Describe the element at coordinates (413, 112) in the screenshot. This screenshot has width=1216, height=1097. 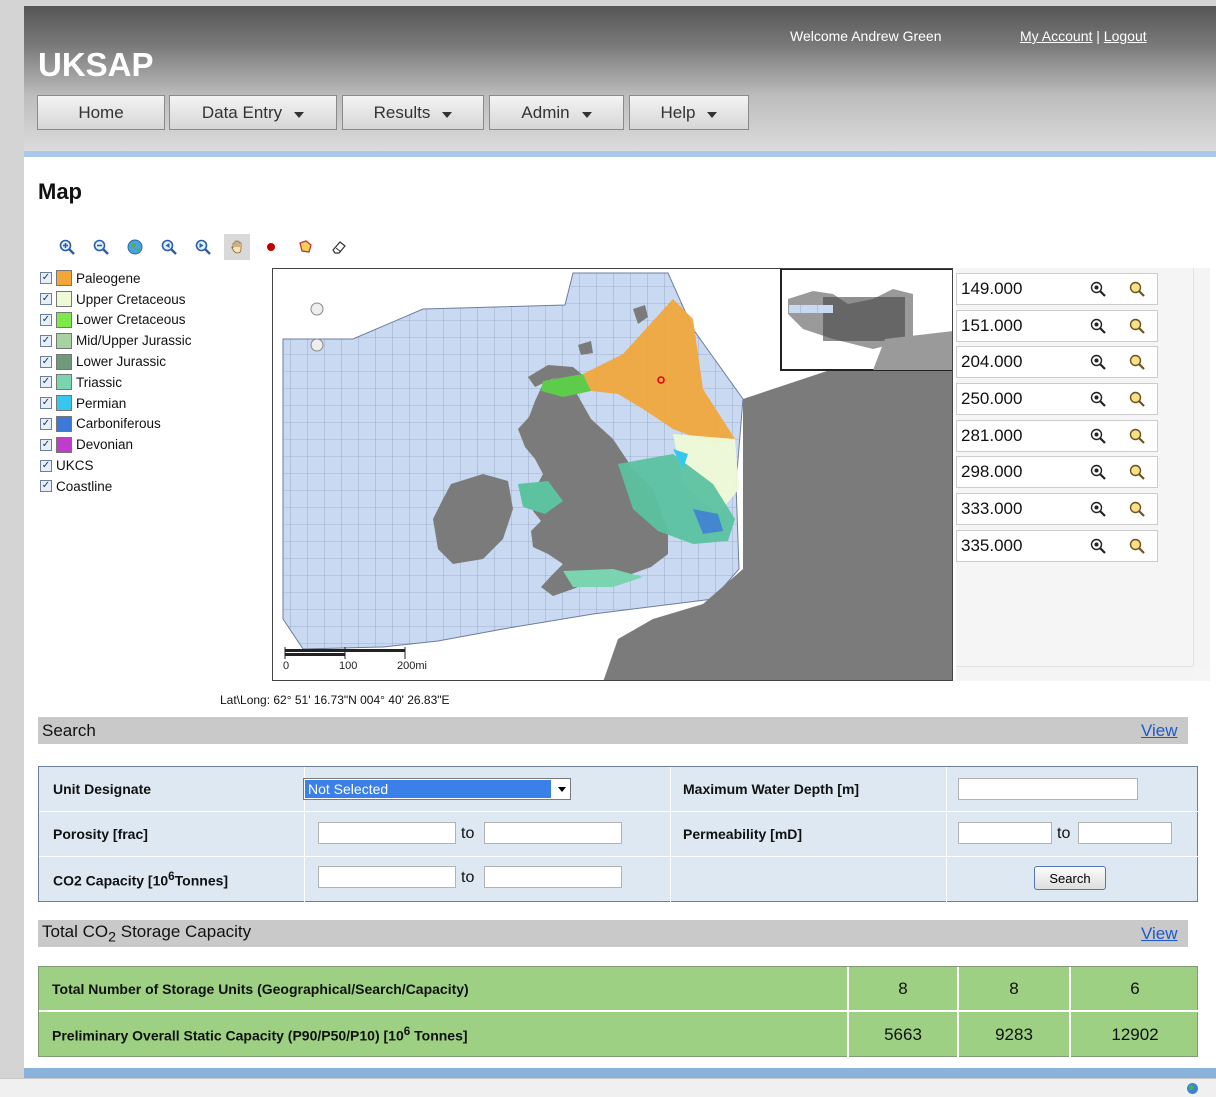
I see `nav-results: Results` at that location.